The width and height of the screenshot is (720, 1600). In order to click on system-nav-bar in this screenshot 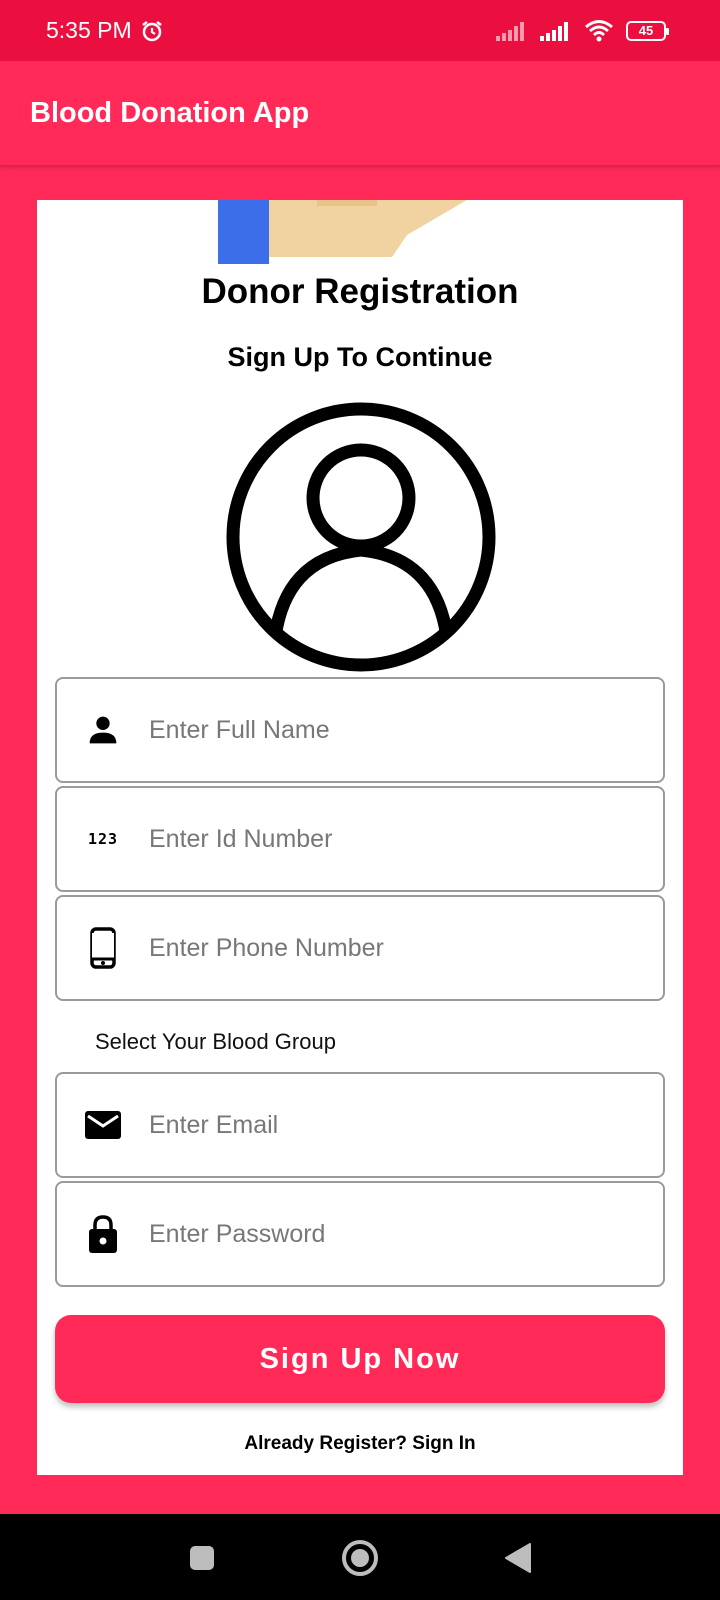, I will do `click(360, 1557)`.